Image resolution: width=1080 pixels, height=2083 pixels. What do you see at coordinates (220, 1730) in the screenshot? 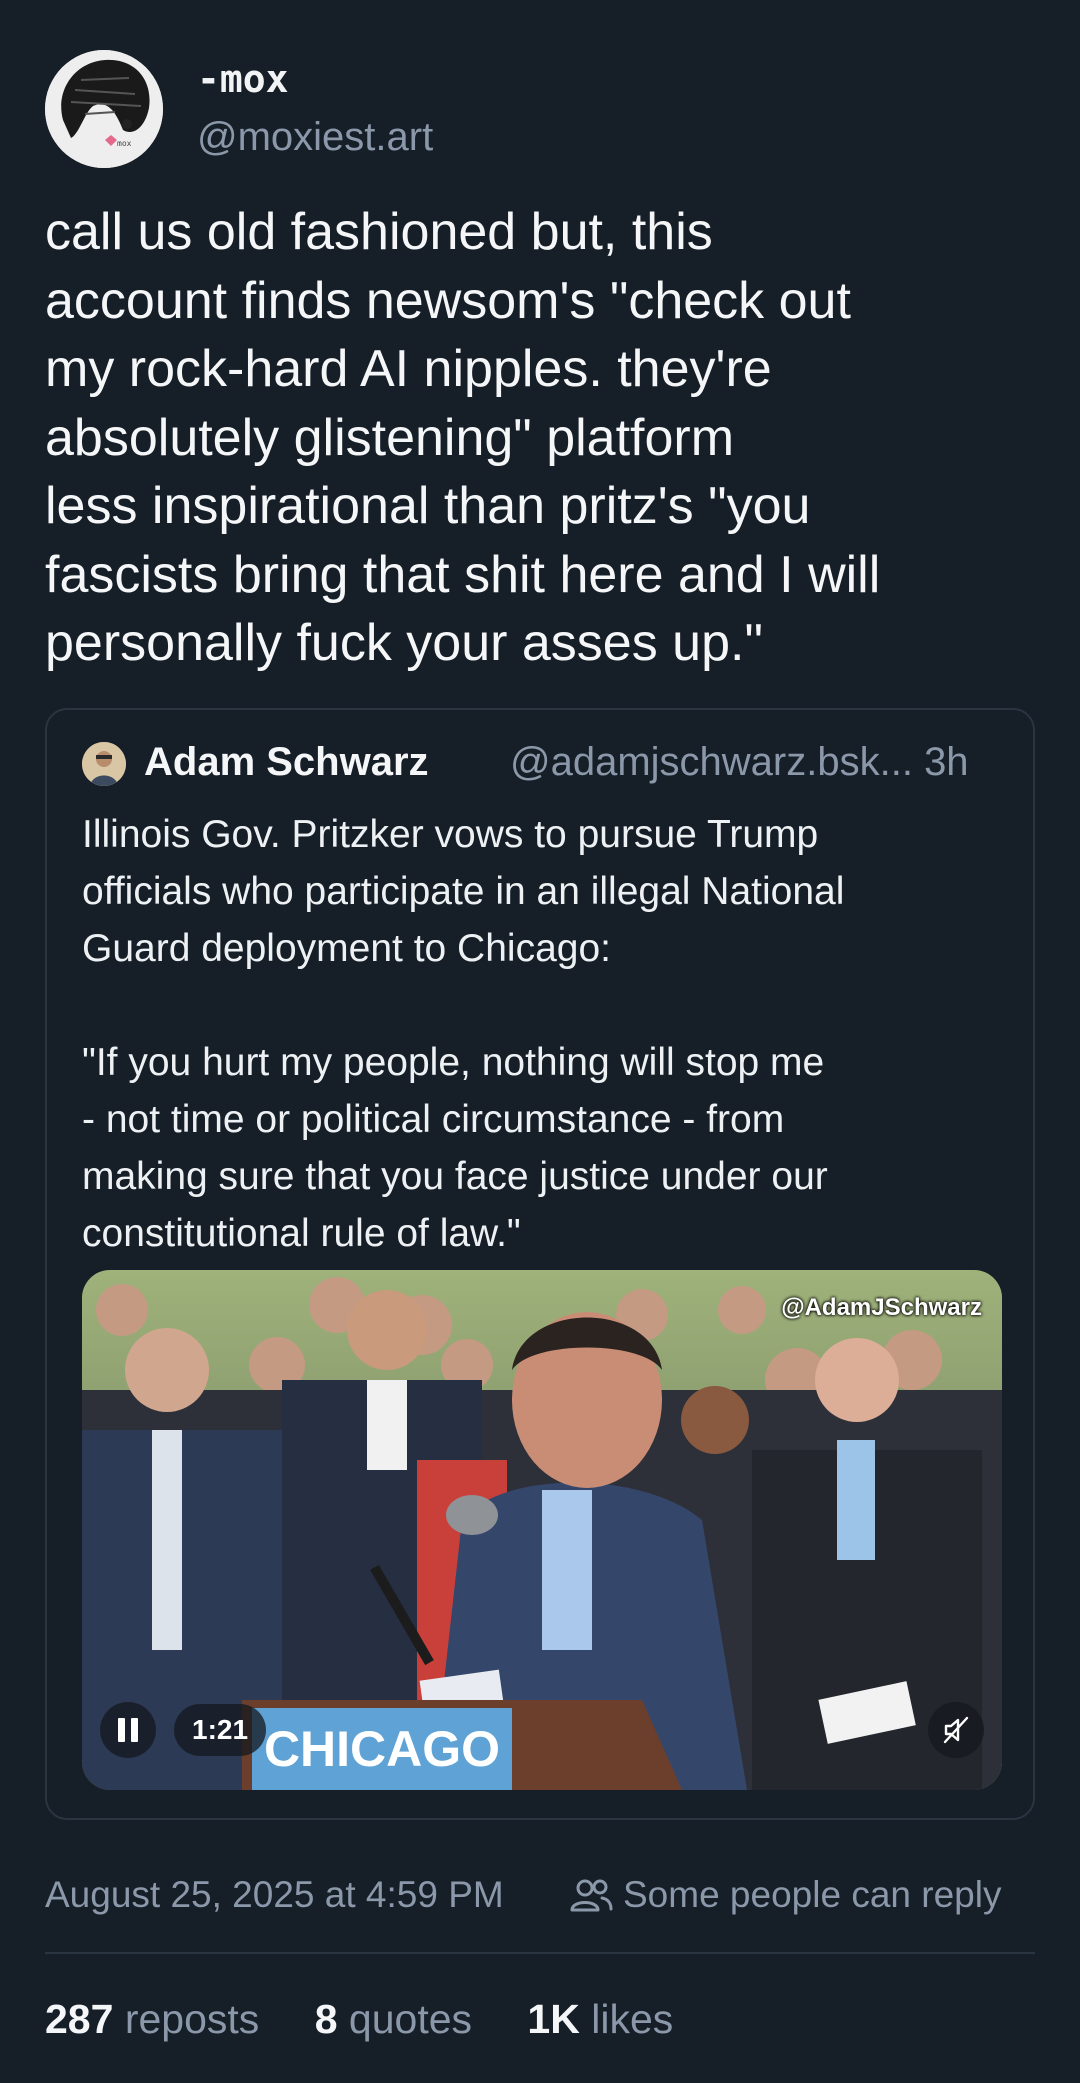
I see `video-duration: 1:21` at bounding box center [220, 1730].